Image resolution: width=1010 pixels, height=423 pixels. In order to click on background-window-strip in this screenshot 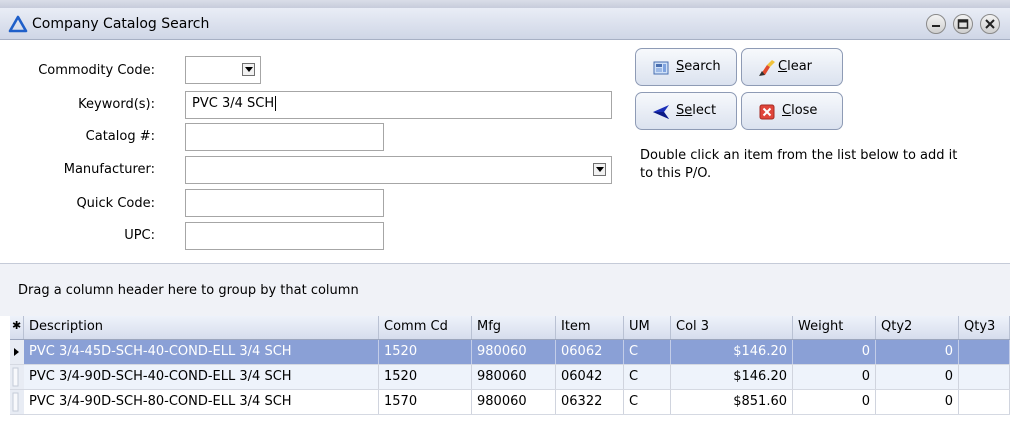, I will do `click(505, 4)`.